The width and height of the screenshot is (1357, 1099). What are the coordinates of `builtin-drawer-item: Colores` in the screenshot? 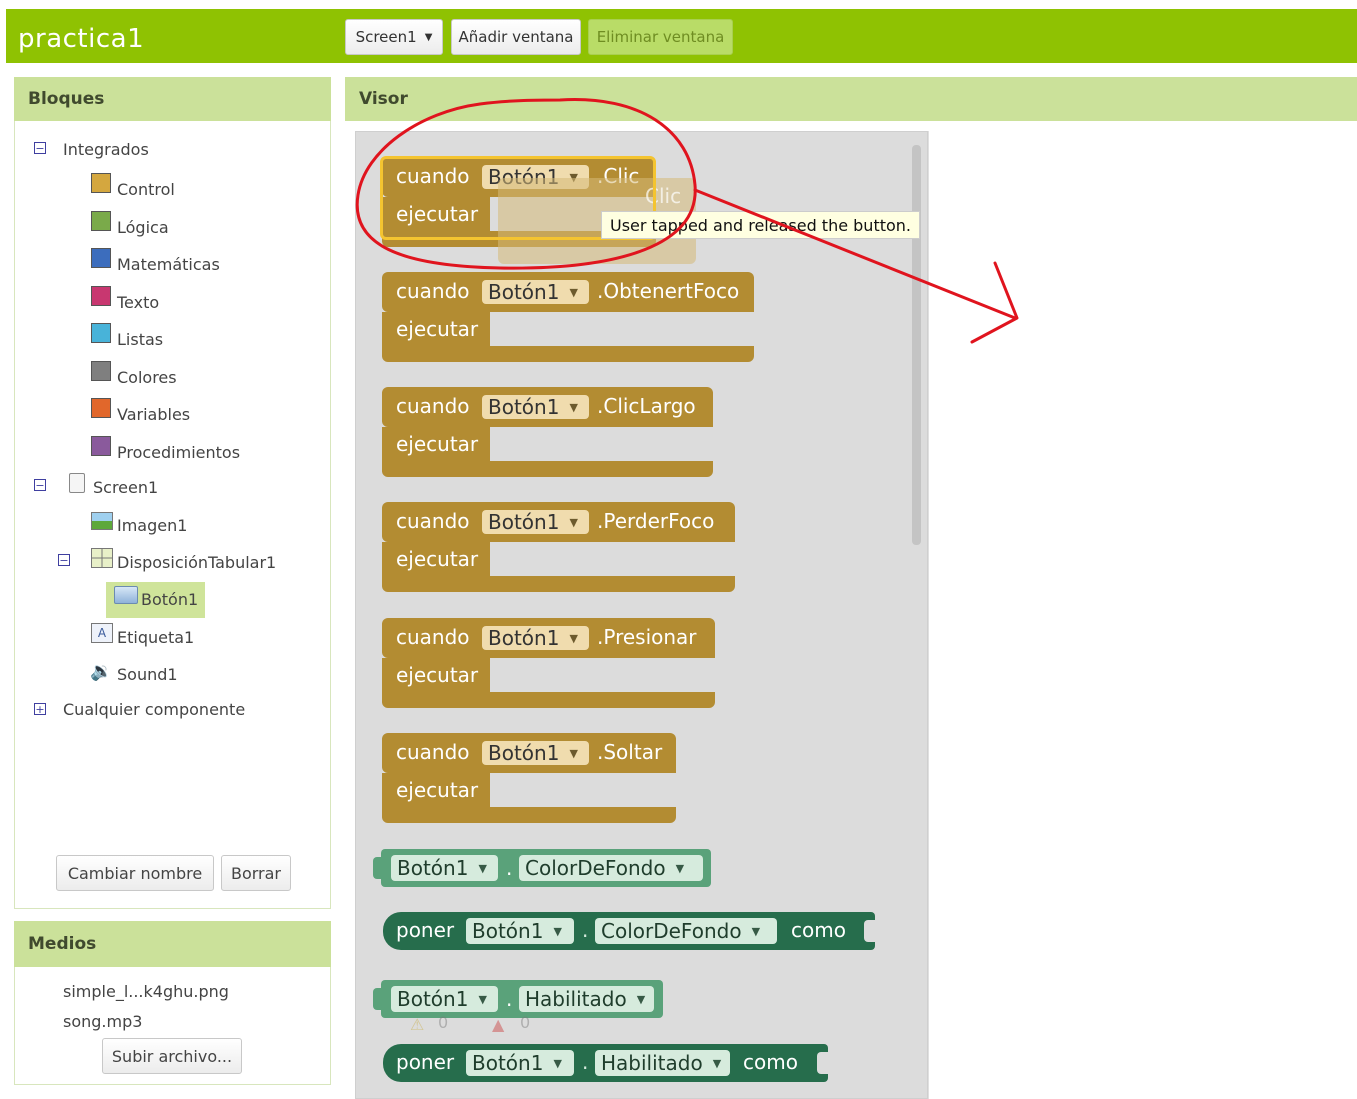 It's located at (147, 377).